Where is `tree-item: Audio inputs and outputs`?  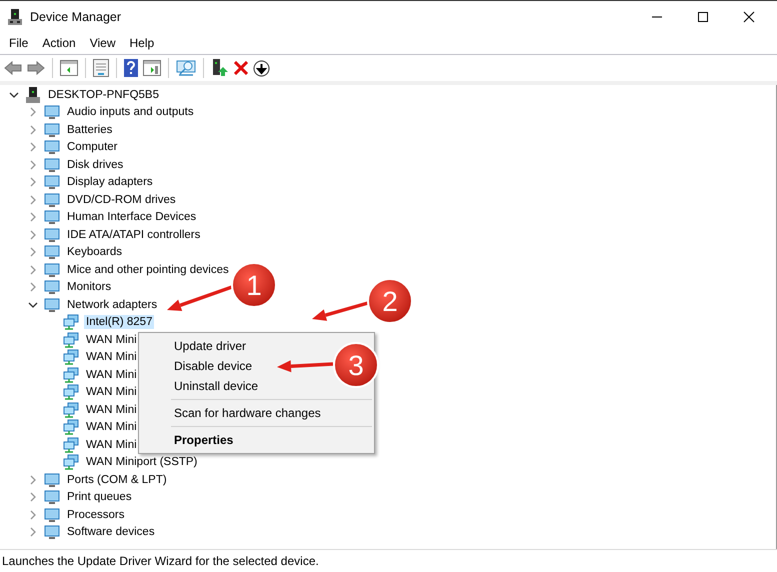
tree-item: Audio inputs and outputs is located at coordinates (130, 112).